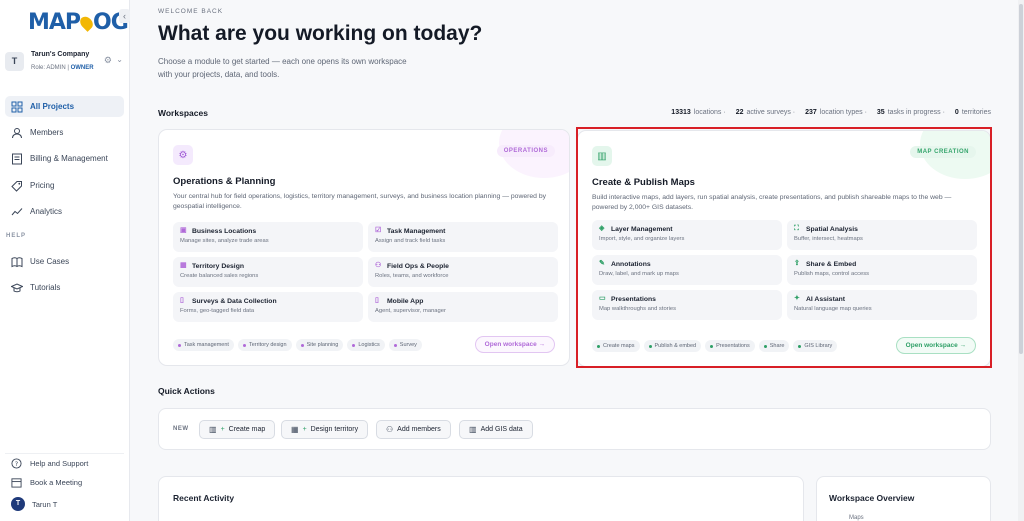 Image resolution: width=1024 pixels, height=521 pixels. Describe the element at coordinates (976, 112) in the screenshot. I see `stat-label: territories` at that location.